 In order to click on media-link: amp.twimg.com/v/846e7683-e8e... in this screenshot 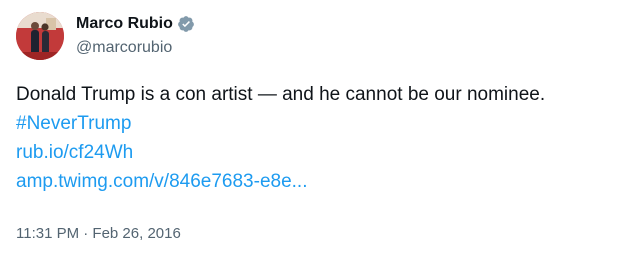, I will do `click(321, 181)`.